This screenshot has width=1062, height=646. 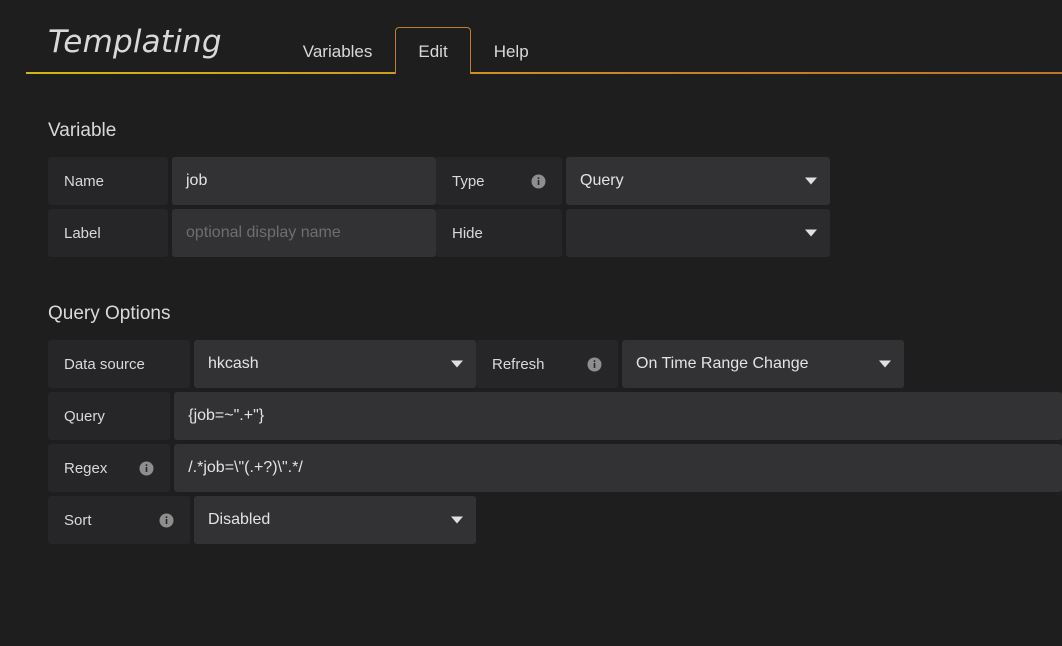 What do you see at coordinates (84, 181) in the screenshot?
I see `name-label-text: Name` at bounding box center [84, 181].